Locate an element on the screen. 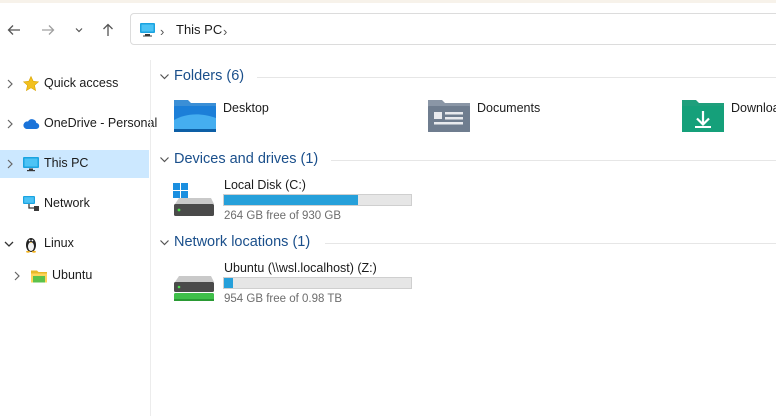 This screenshot has width=776, height=416. forward-button is located at coordinates (48, 30).